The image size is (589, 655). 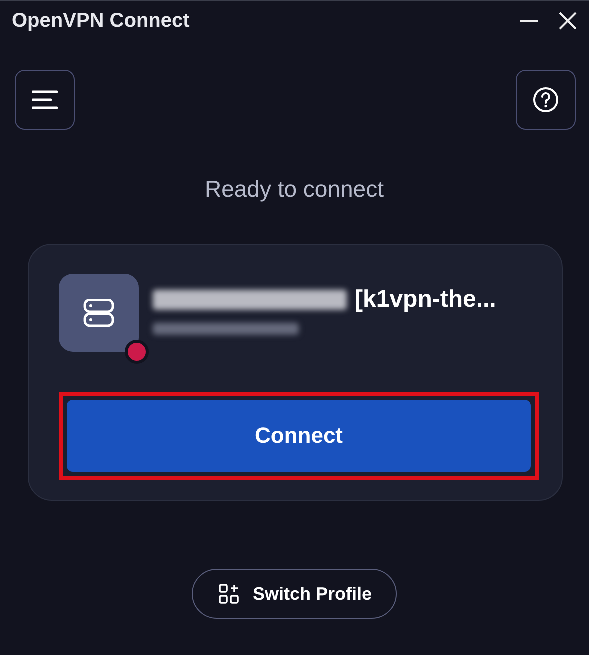 I want to click on menu-icon, so click(x=45, y=100).